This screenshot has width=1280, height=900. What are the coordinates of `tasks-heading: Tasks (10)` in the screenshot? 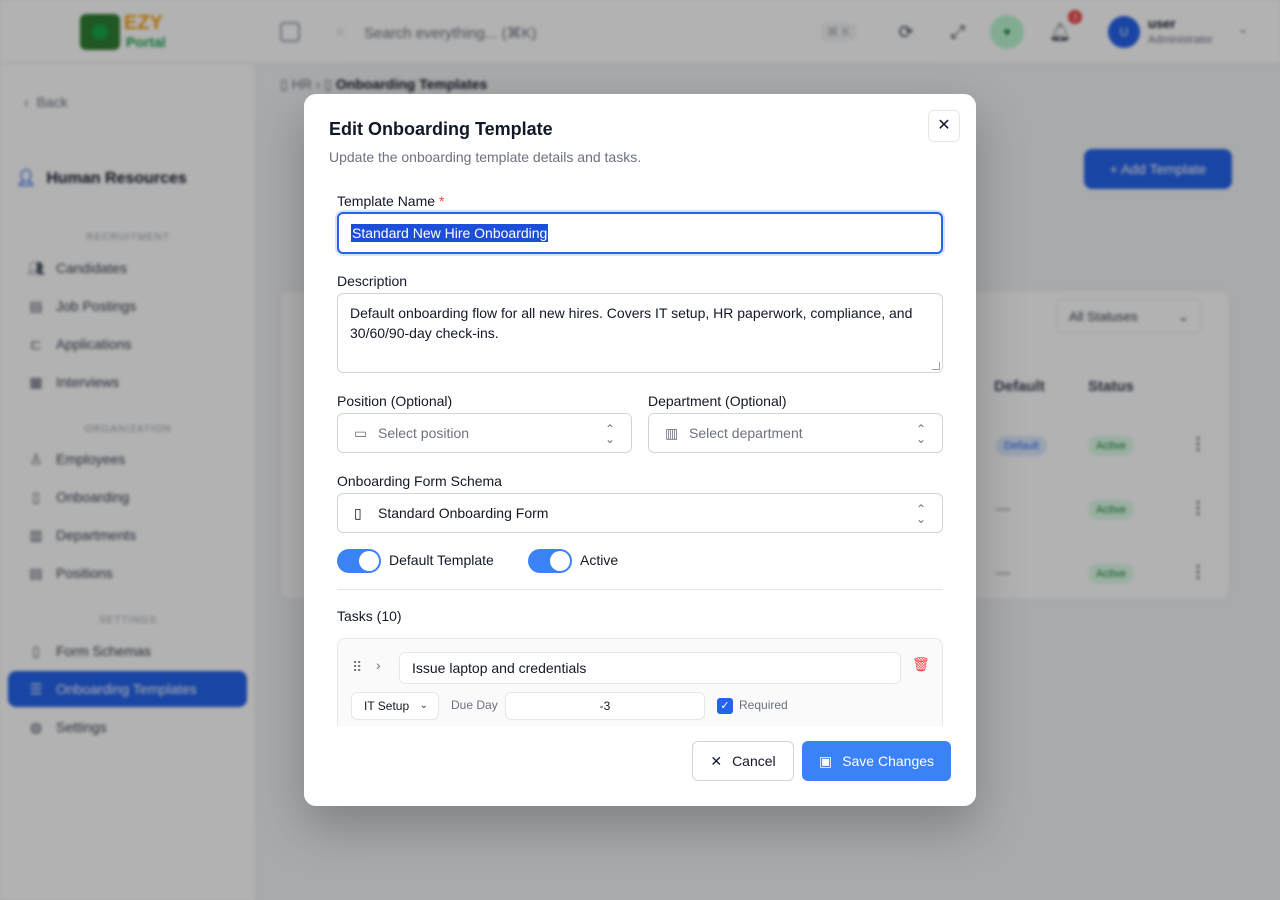 It's located at (369, 616).